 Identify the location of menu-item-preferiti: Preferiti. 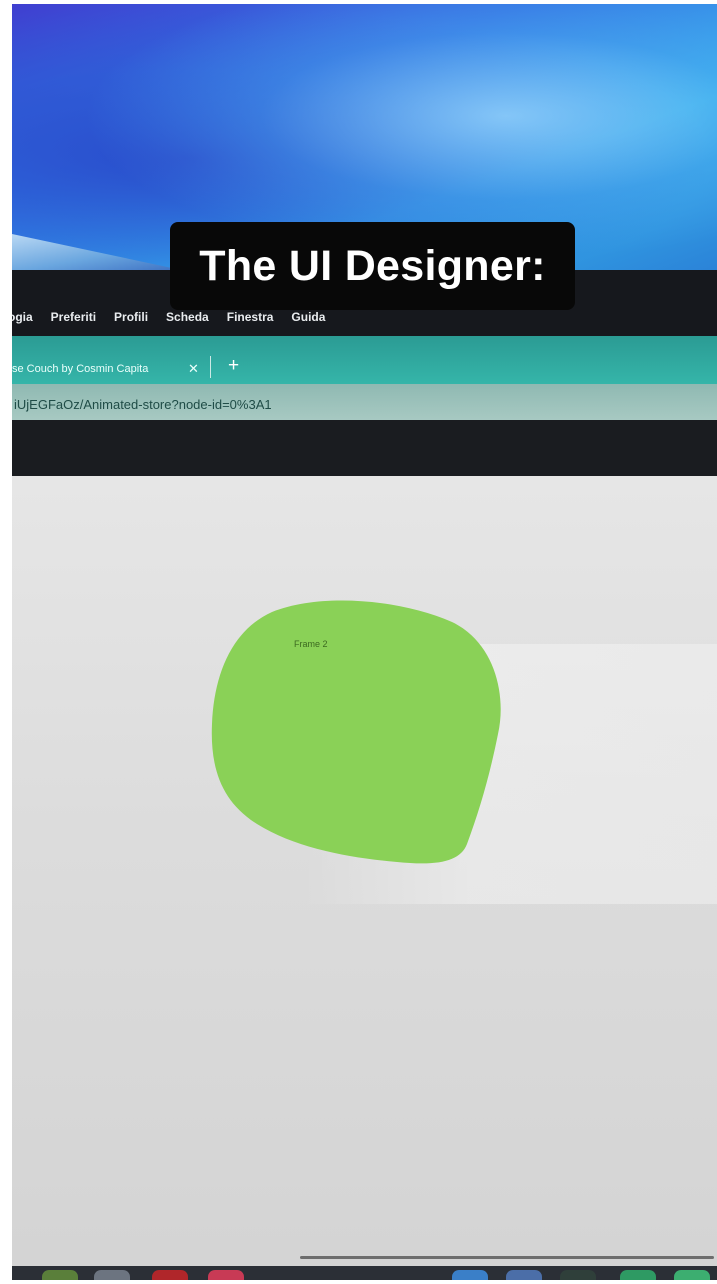
(73, 317).